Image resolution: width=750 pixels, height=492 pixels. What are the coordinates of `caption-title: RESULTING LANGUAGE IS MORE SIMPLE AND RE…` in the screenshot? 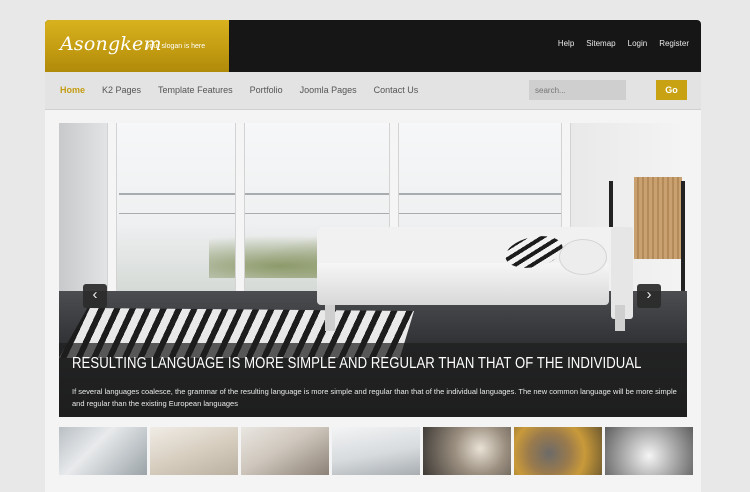 It's located at (357, 364).